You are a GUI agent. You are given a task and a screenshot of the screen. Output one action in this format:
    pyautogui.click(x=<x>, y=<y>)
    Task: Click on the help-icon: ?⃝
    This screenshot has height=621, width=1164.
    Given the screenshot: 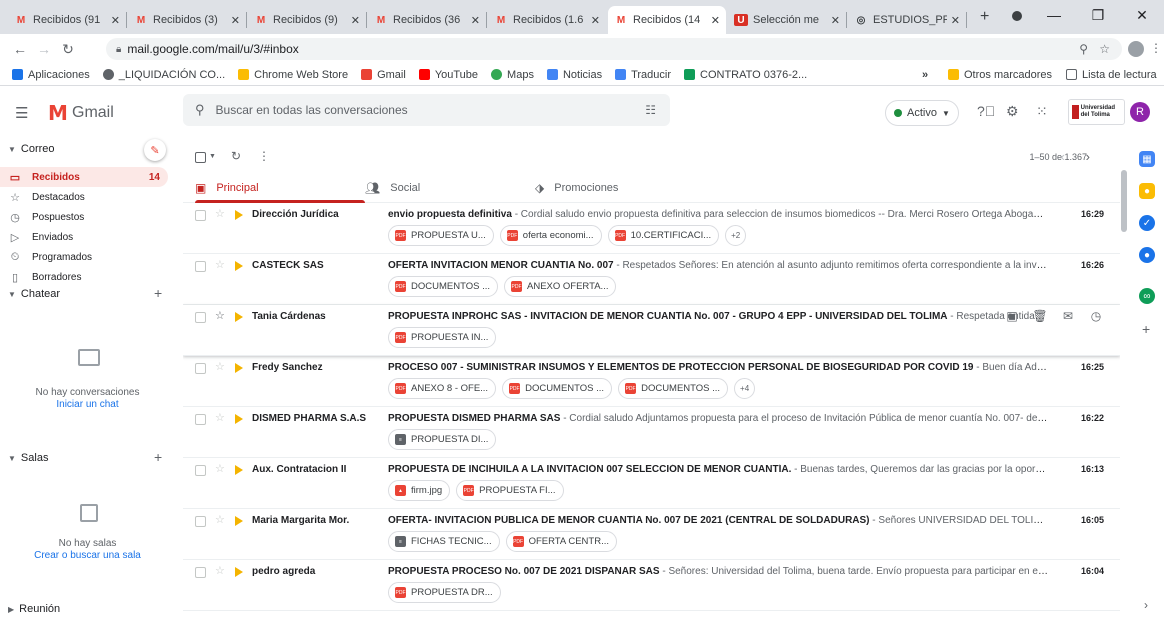 What is the action you would take?
    pyautogui.click(x=986, y=111)
    